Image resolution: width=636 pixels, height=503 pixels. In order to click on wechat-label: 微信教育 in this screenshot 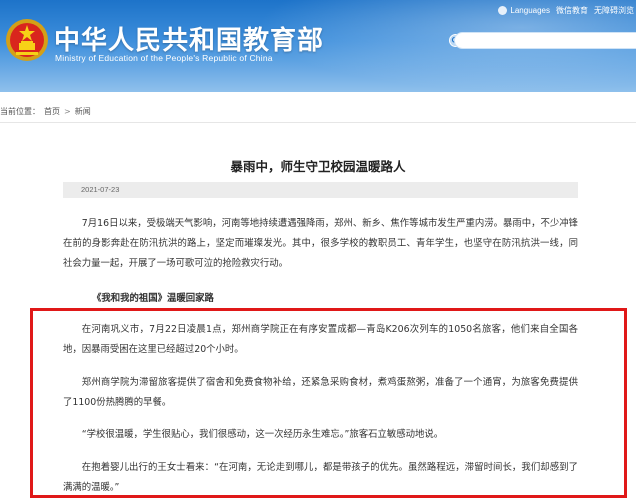, I will do `click(572, 10)`.